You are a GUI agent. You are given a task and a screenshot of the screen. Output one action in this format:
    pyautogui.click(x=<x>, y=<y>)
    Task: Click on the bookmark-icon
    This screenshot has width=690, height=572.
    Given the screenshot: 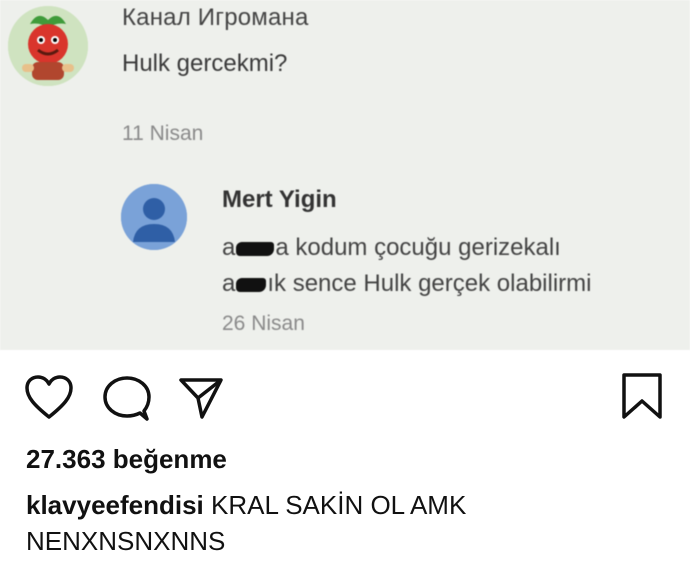 What is the action you would take?
    pyautogui.click(x=642, y=396)
    